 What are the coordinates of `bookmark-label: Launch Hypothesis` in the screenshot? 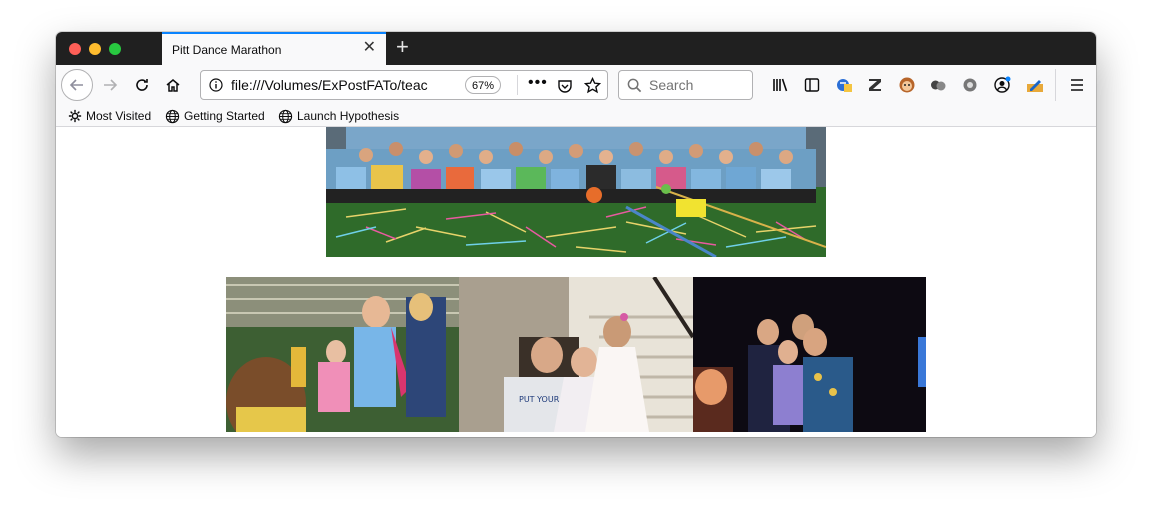 It's located at (348, 116).